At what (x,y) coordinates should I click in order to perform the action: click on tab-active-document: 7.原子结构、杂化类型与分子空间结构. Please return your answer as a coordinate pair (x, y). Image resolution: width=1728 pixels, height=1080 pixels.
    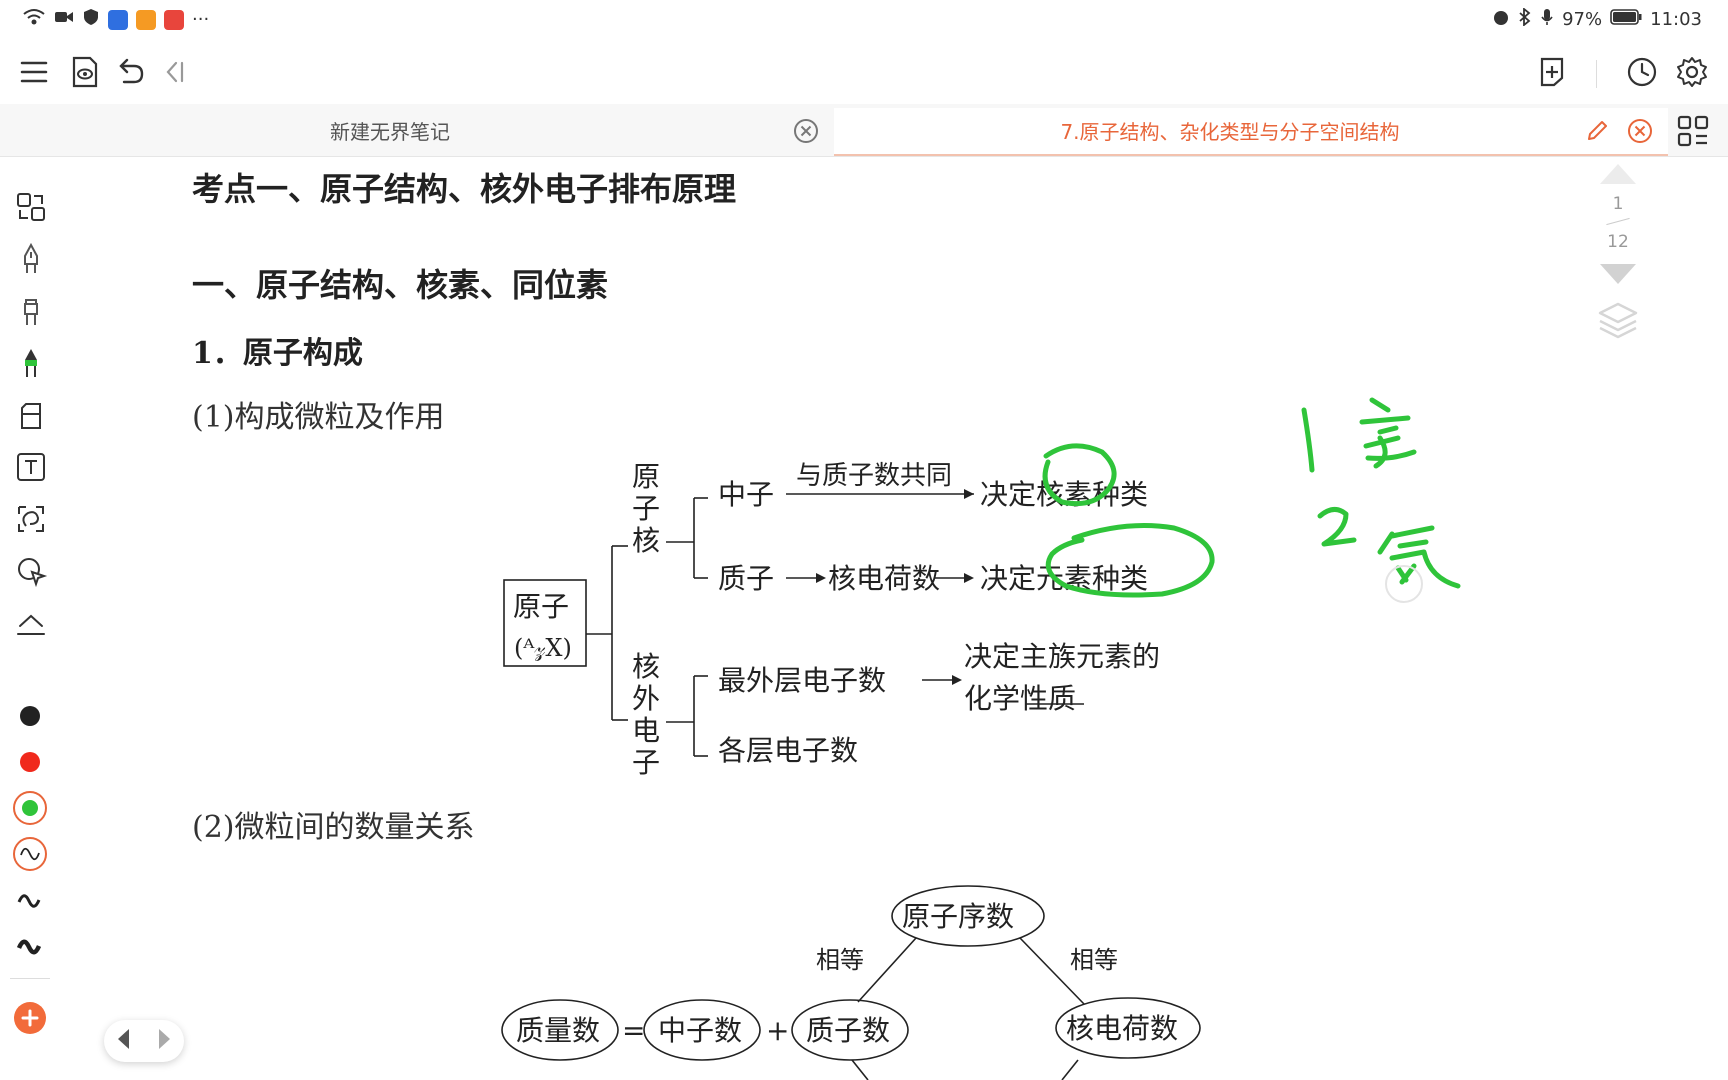
    Looking at the image, I should click on (1230, 130).